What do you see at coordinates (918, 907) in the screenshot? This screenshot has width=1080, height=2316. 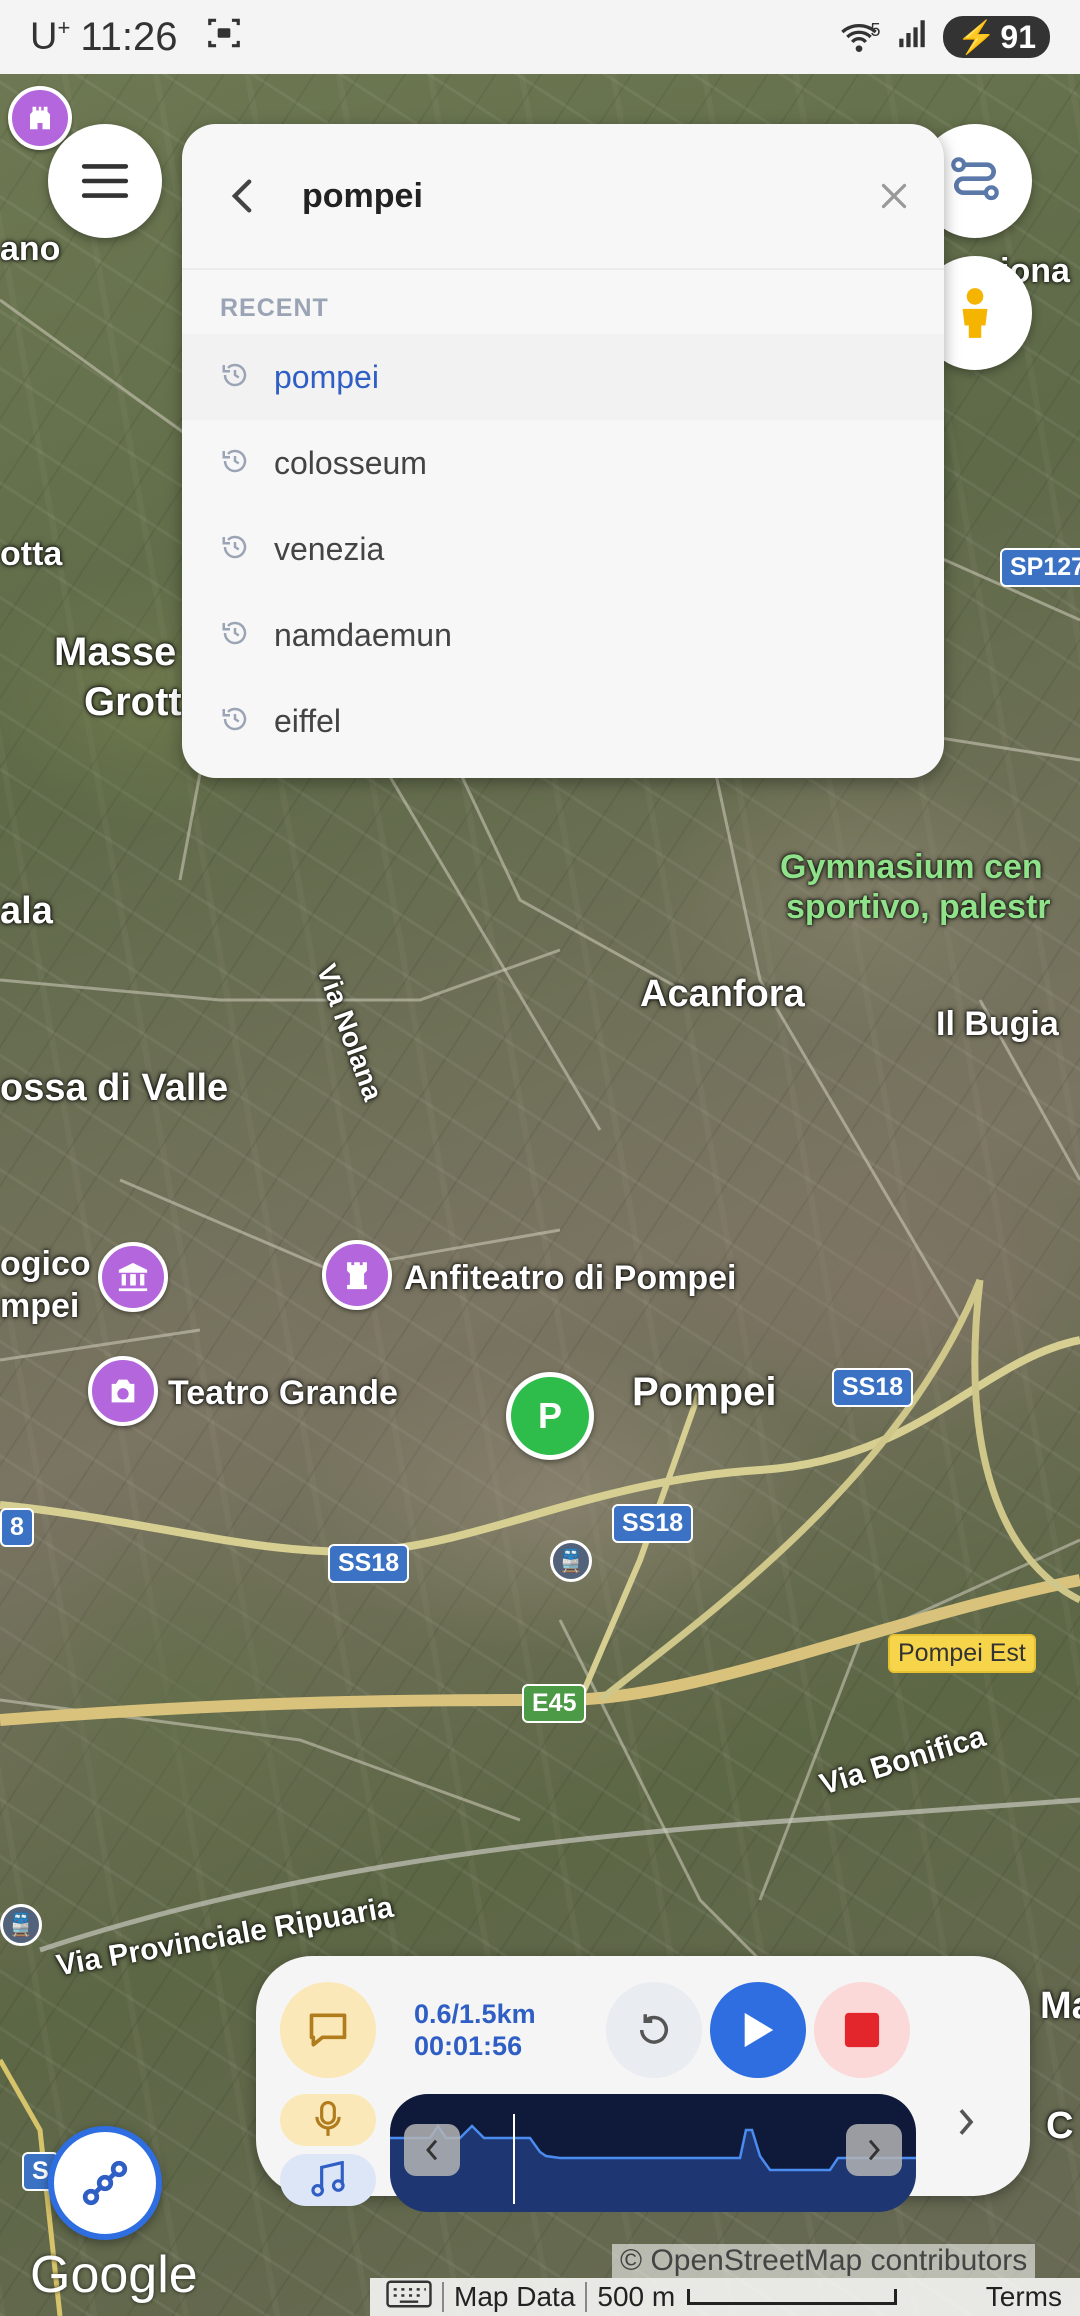 I see `map-label-gymnasium-line2: sportivo, palestr` at bounding box center [918, 907].